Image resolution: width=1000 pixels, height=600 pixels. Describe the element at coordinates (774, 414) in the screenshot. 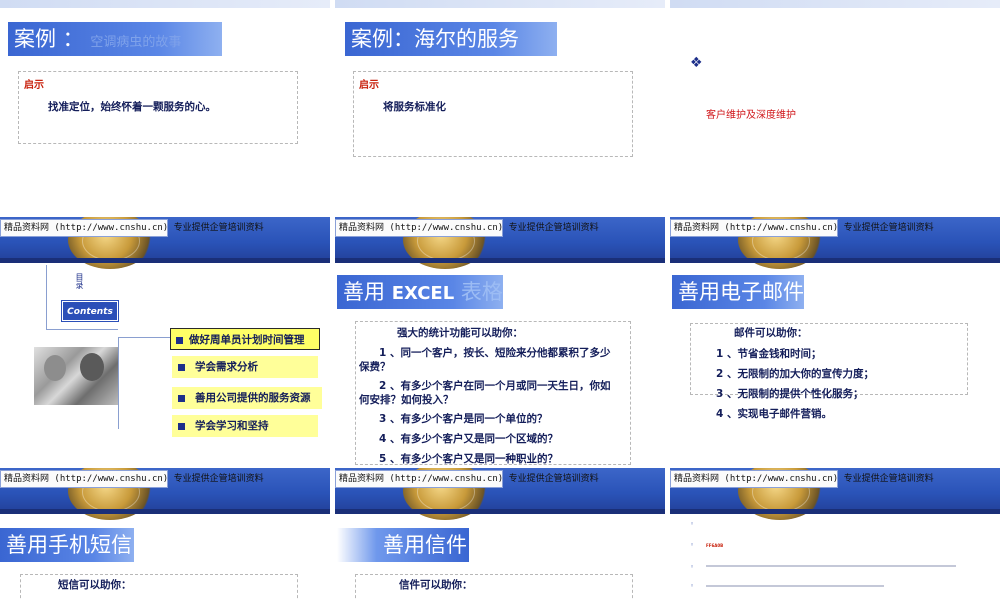

I see `line-4: 4 、实现电子邮件营销。` at that location.